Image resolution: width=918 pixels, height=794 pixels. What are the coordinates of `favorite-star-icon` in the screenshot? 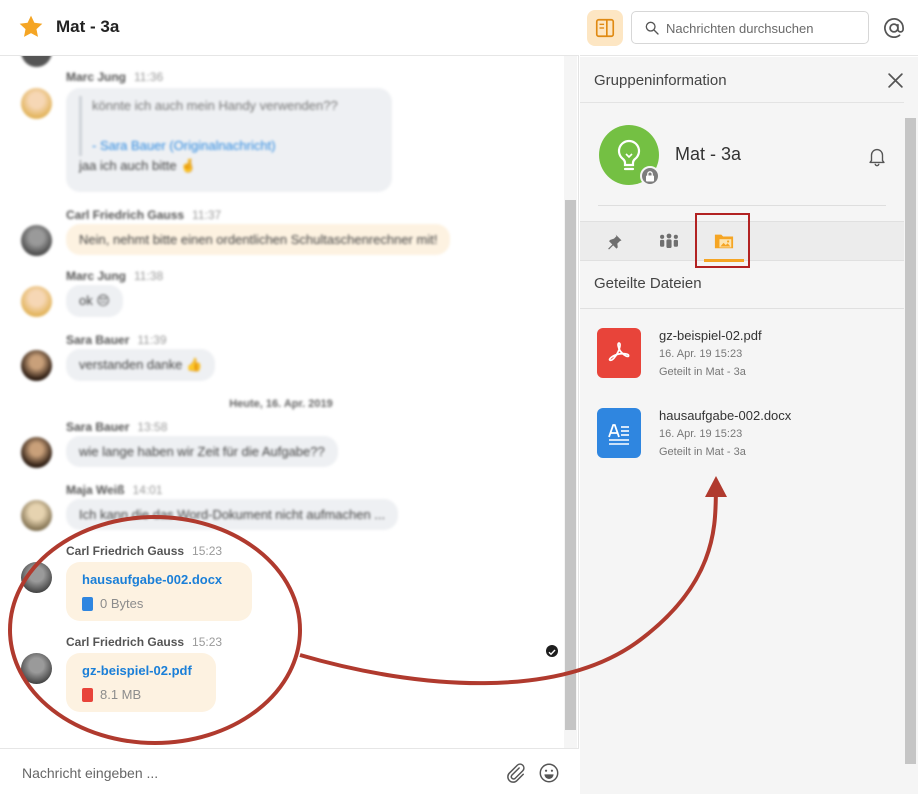 It's located at (31, 27).